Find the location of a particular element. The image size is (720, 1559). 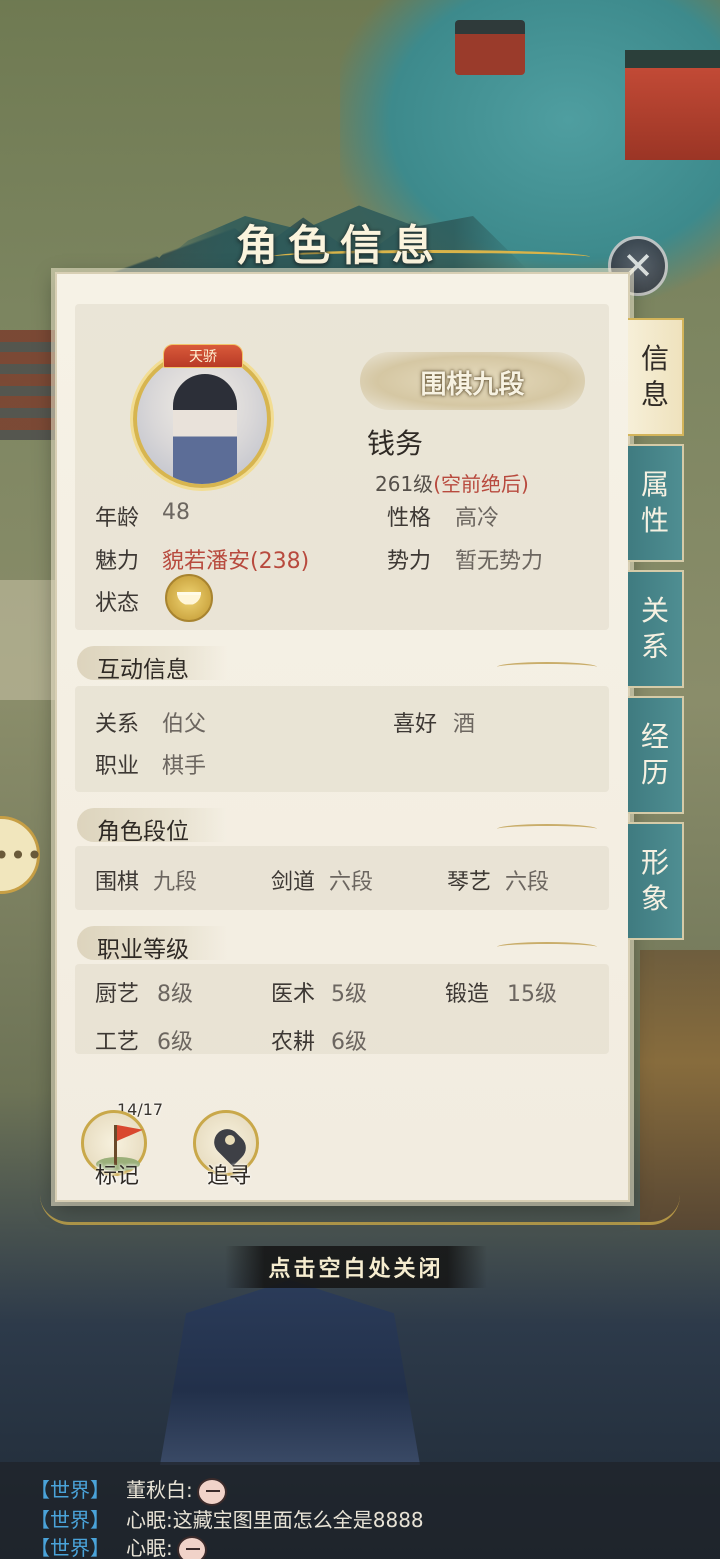

tab-char: 息 is located at coordinates (654, 394).